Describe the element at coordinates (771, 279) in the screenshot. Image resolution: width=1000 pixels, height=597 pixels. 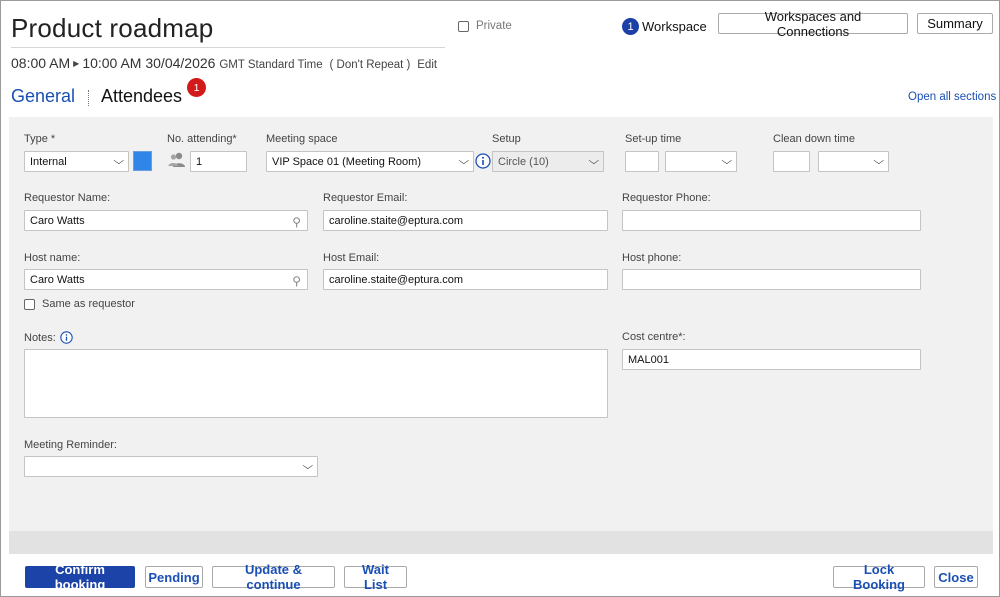
I see `host-phone-input` at that location.